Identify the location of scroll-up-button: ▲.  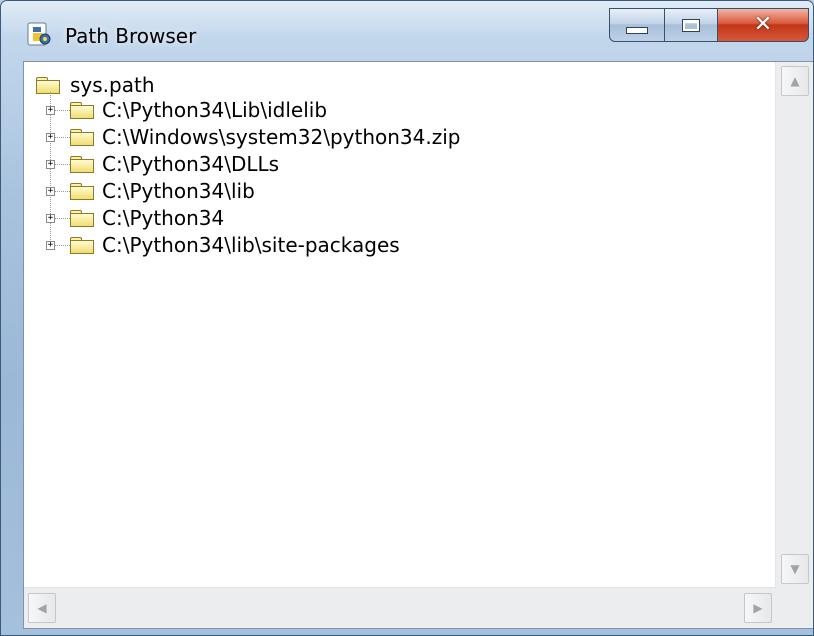
(795, 81).